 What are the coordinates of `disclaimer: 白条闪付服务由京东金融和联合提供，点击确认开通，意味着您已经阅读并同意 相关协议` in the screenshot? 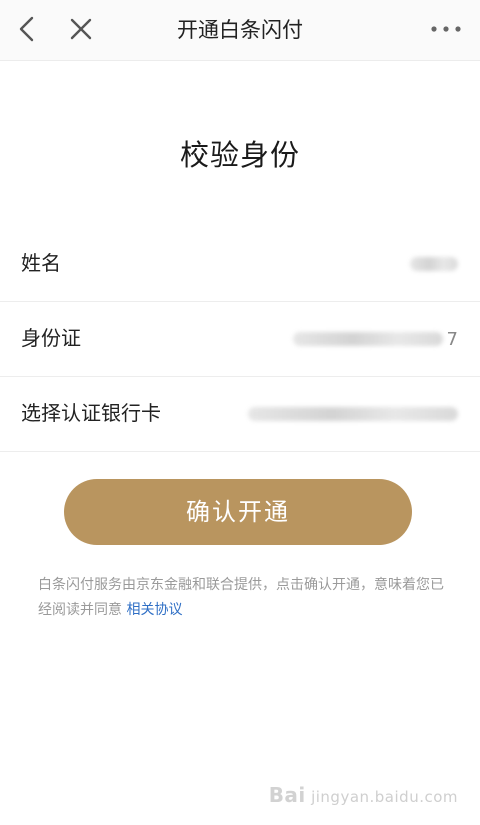 It's located at (242, 598).